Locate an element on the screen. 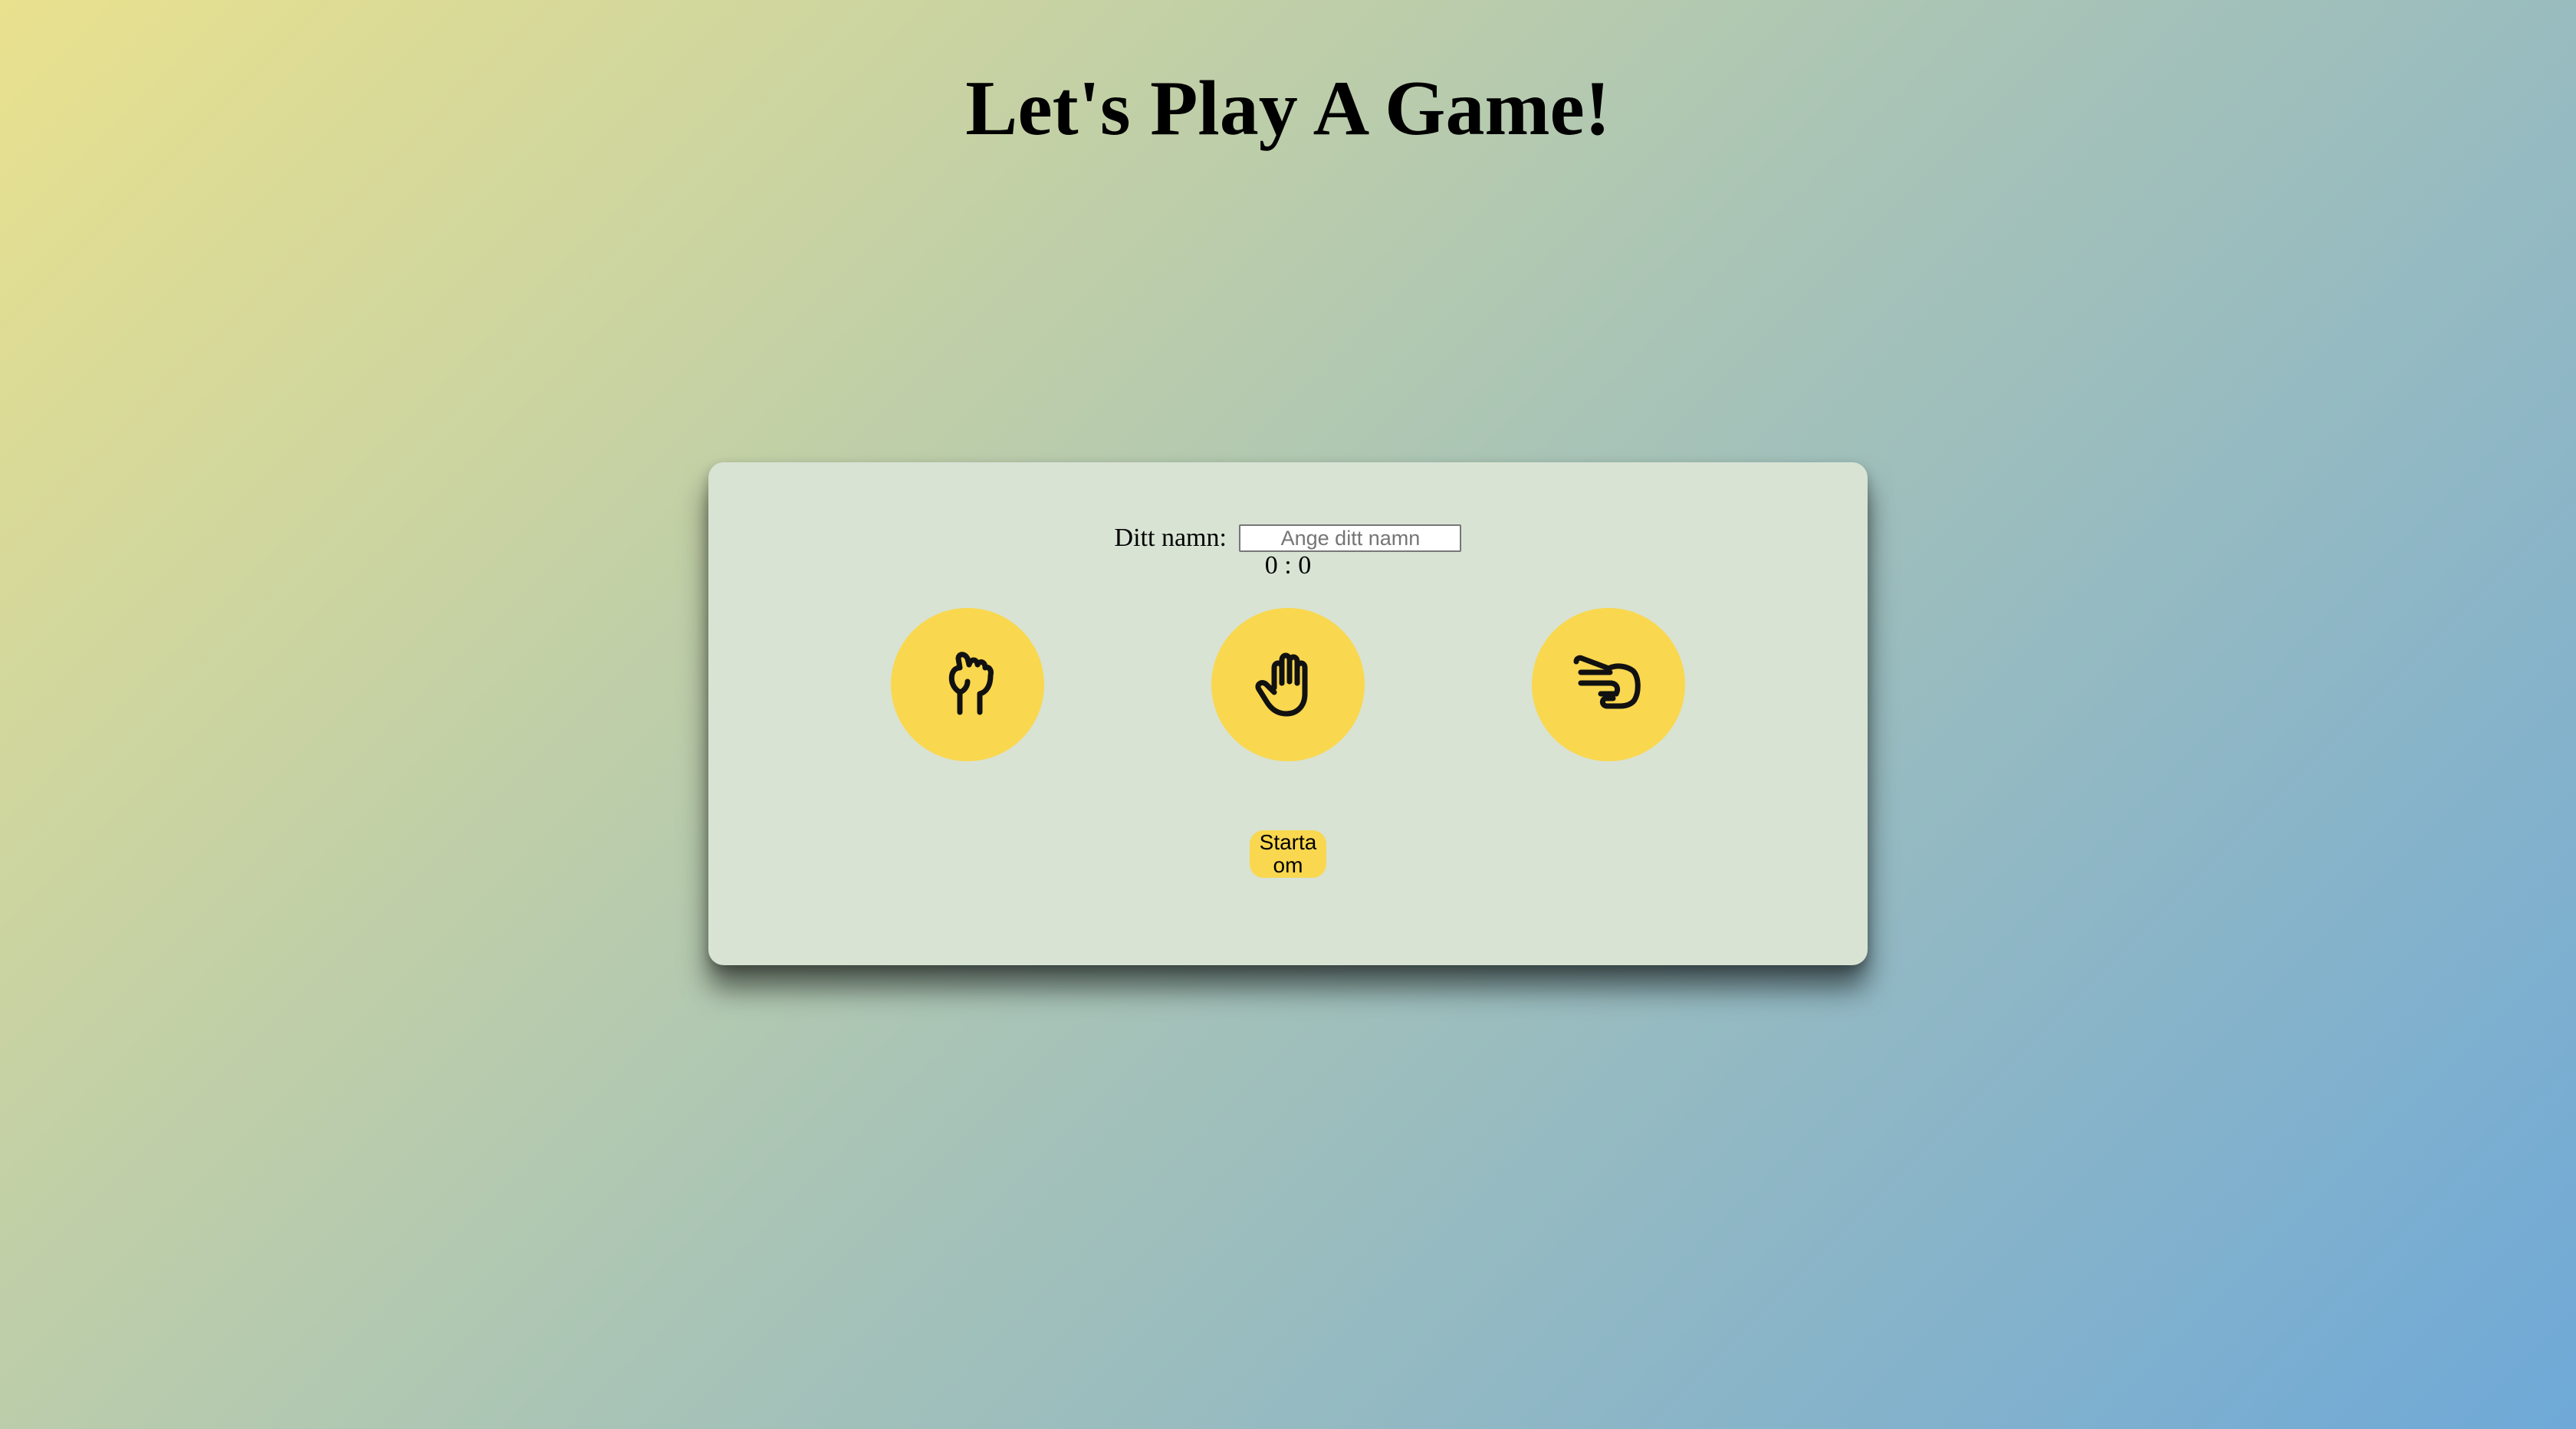 The image size is (2576, 1429). scissors-button is located at coordinates (1608, 684).